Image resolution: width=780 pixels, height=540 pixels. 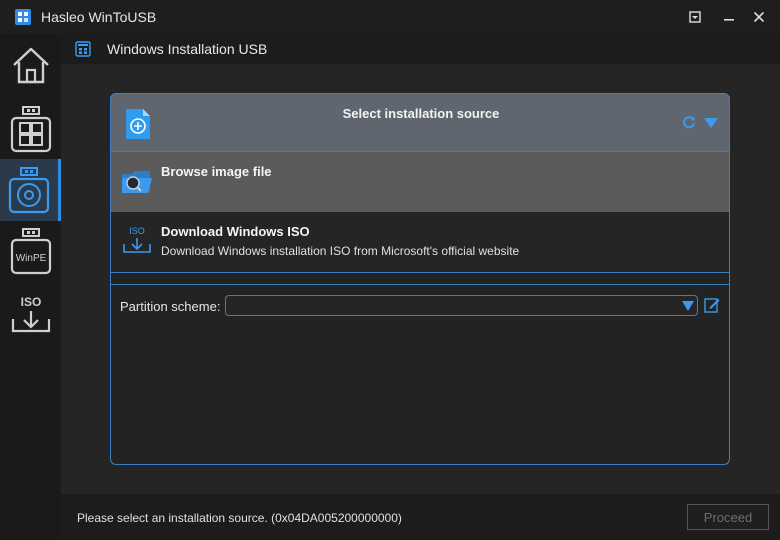 I want to click on home-icon, so click(x=30, y=65).